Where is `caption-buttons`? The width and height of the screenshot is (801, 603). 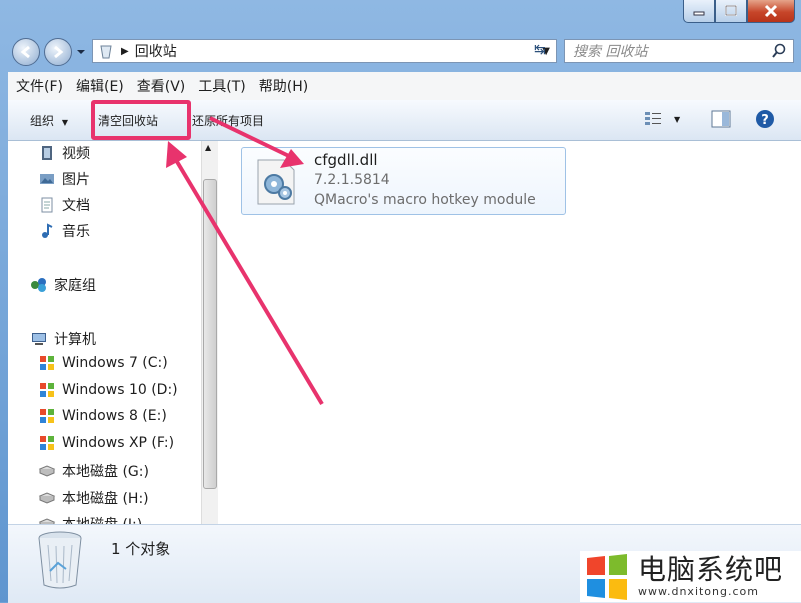 caption-buttons is located at coordinates (739, 13).